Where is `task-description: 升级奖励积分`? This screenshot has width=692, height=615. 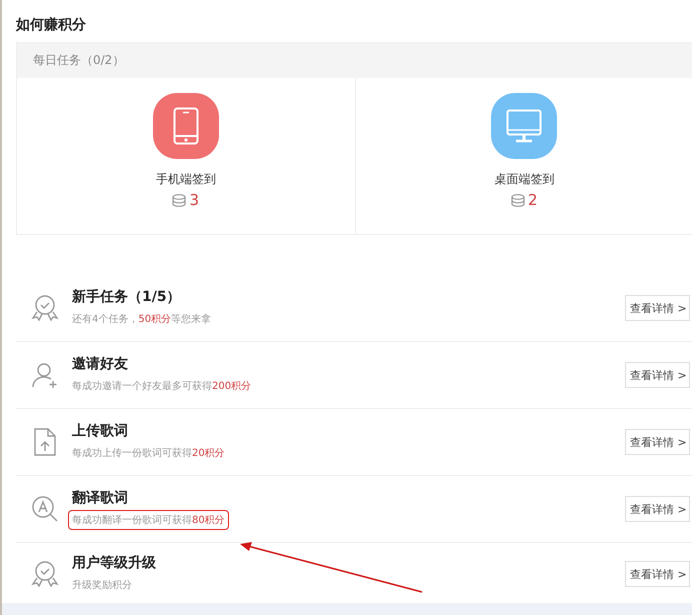 task-description: 升级奖励积分 is located at coordinates (102, 585).